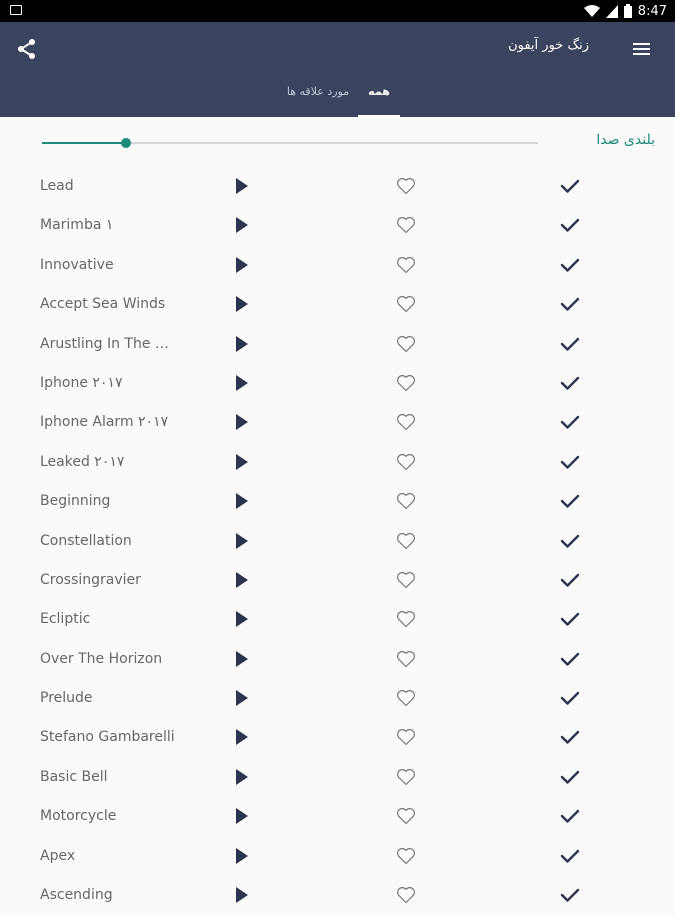  Describe the element at coordinates (644, 49) in the screenshot. I see `menu-button` at that location.